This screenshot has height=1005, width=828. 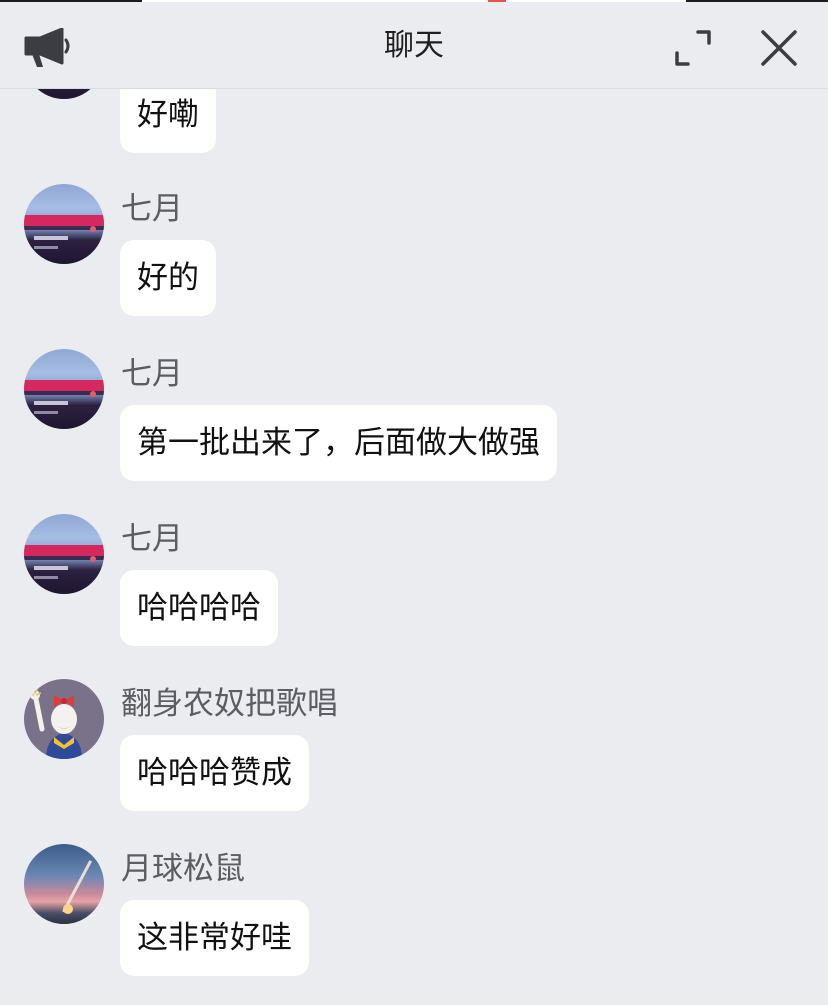 What do you see at coordinates (199, 608) in the screenshot?
I see `message-bubble: 哈哈哈哈` at bounding box center [199, 608].